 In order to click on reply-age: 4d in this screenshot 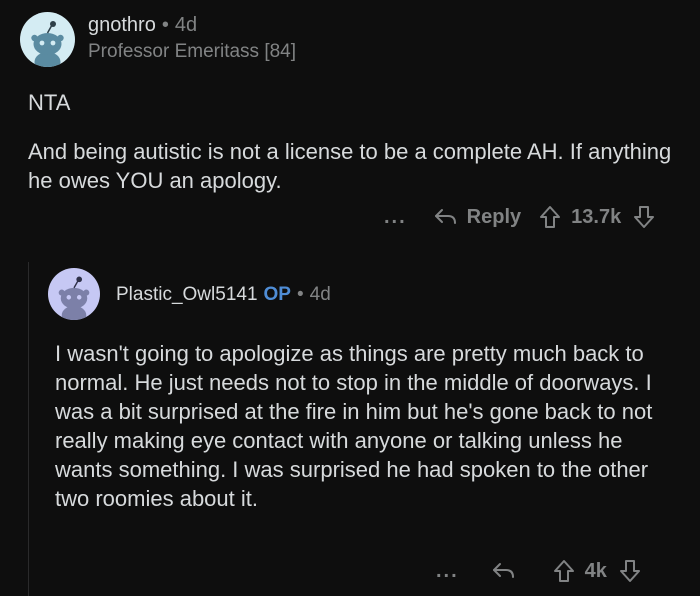, I will do `click(320, 294)`.